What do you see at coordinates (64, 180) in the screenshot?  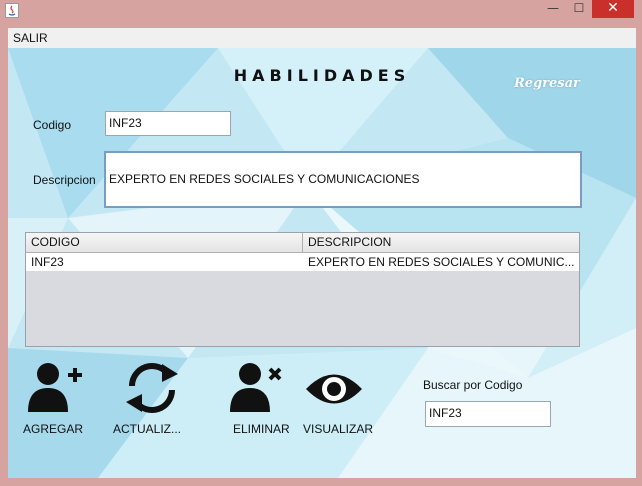 I see `descripcion-label: Descripcion` at bounding box center [64, 180].